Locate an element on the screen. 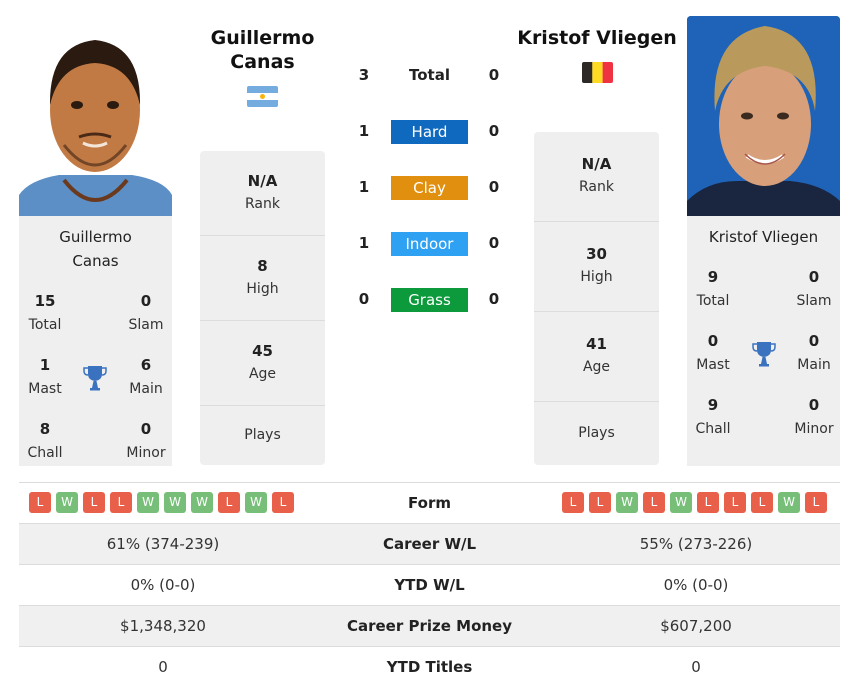 The image size is (859, 689). h2h-total-right: 0 is located at coordinates (494, 75).